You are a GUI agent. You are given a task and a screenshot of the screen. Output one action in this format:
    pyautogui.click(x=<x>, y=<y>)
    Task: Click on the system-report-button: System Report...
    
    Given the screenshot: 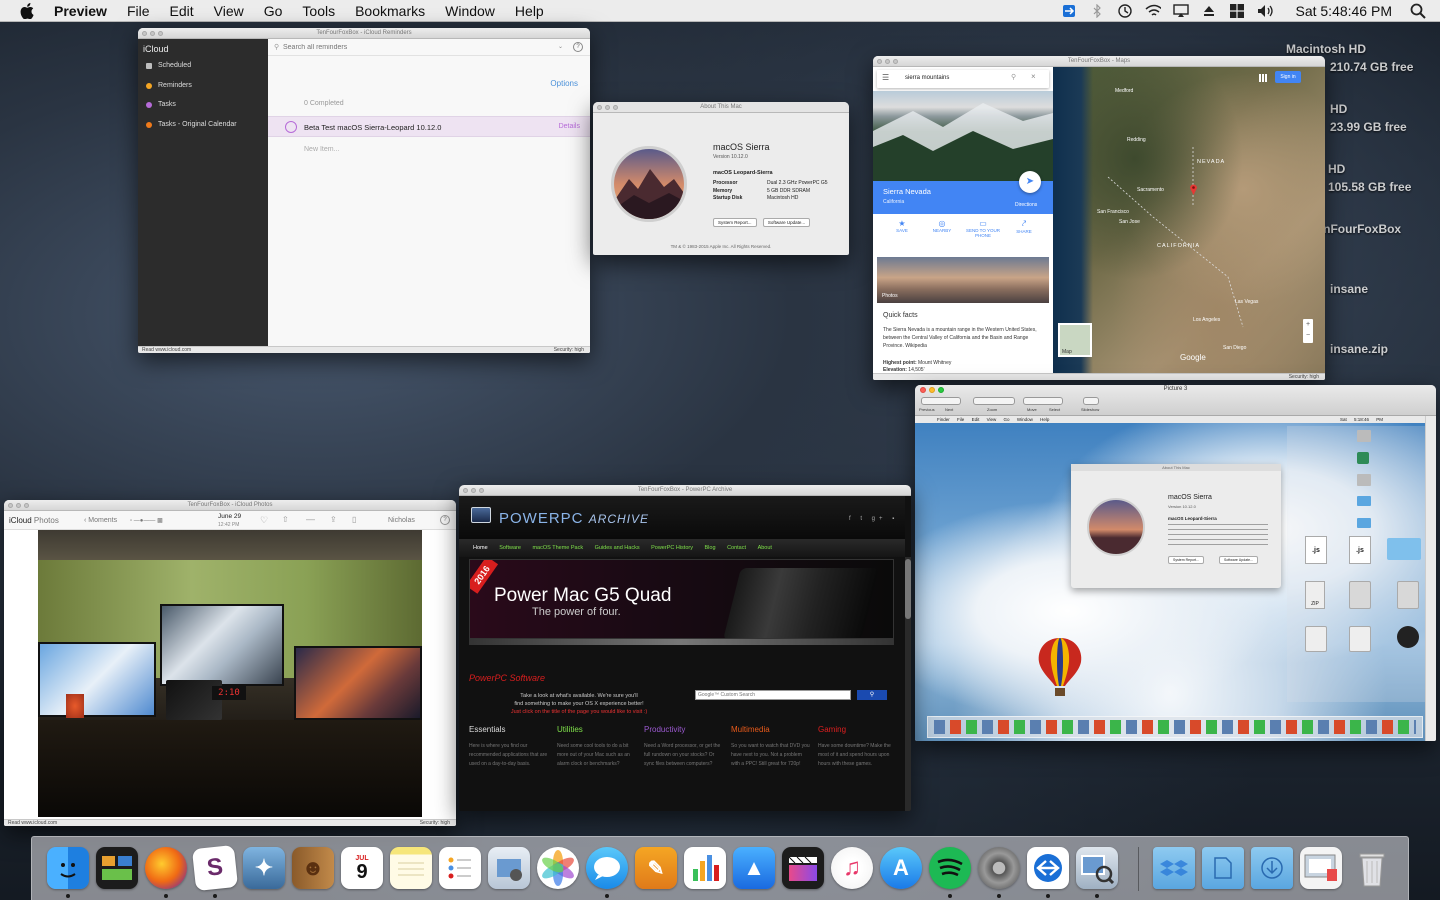 What is the action you would take?
    pyautogui.click(x=735, y=222)
    